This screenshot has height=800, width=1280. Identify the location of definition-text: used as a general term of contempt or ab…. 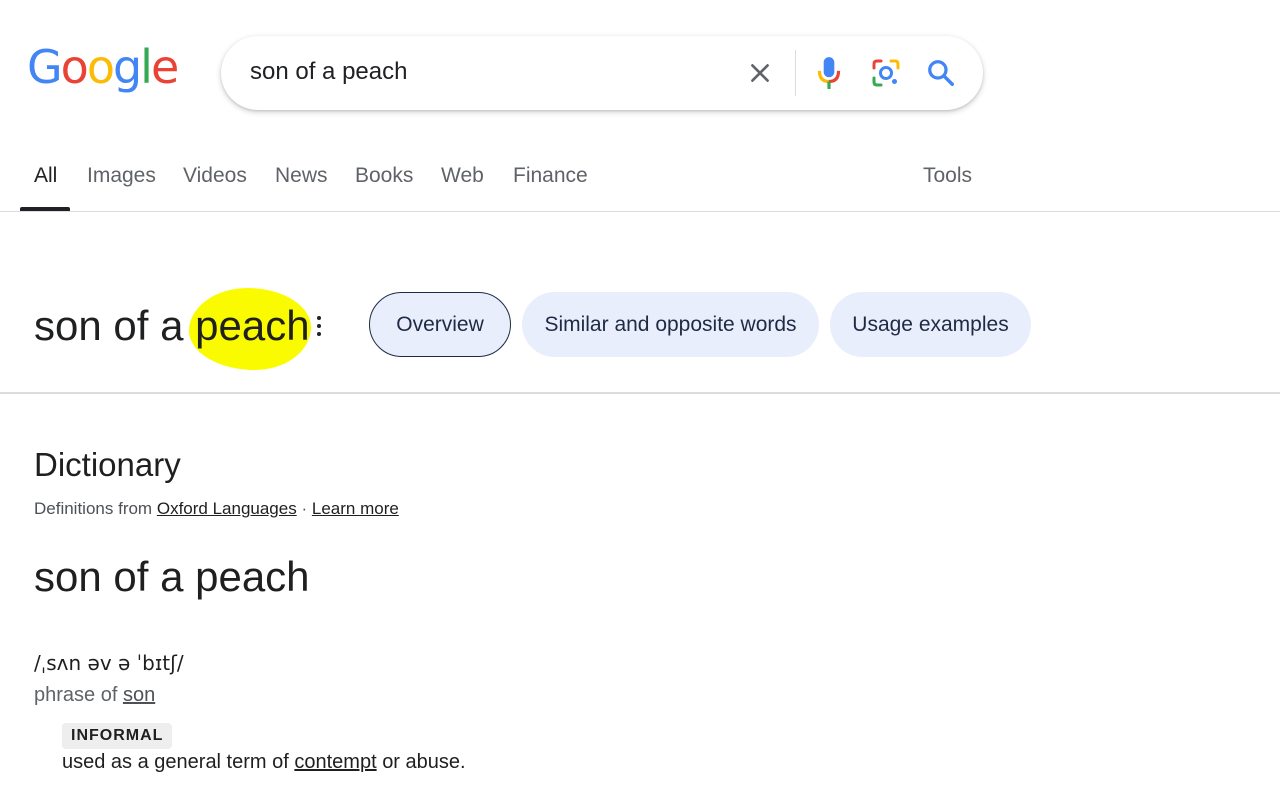
(264, 762).